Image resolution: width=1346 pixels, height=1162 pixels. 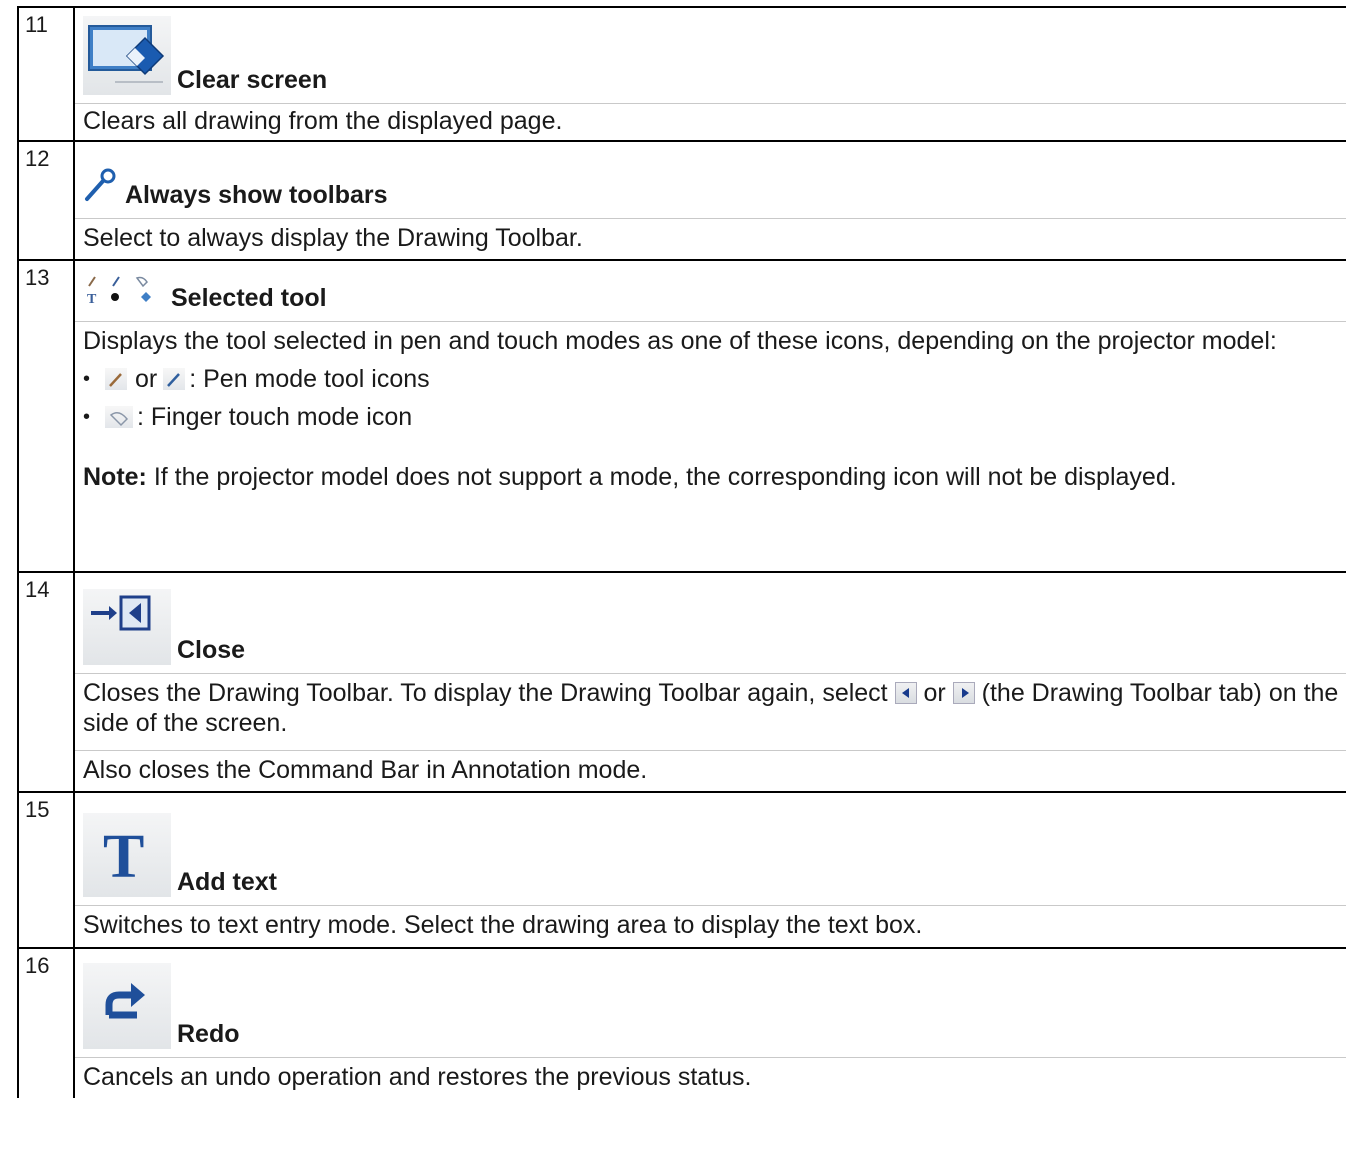 I want to click on row-title: Selected tool, so click(x=249, y=298).